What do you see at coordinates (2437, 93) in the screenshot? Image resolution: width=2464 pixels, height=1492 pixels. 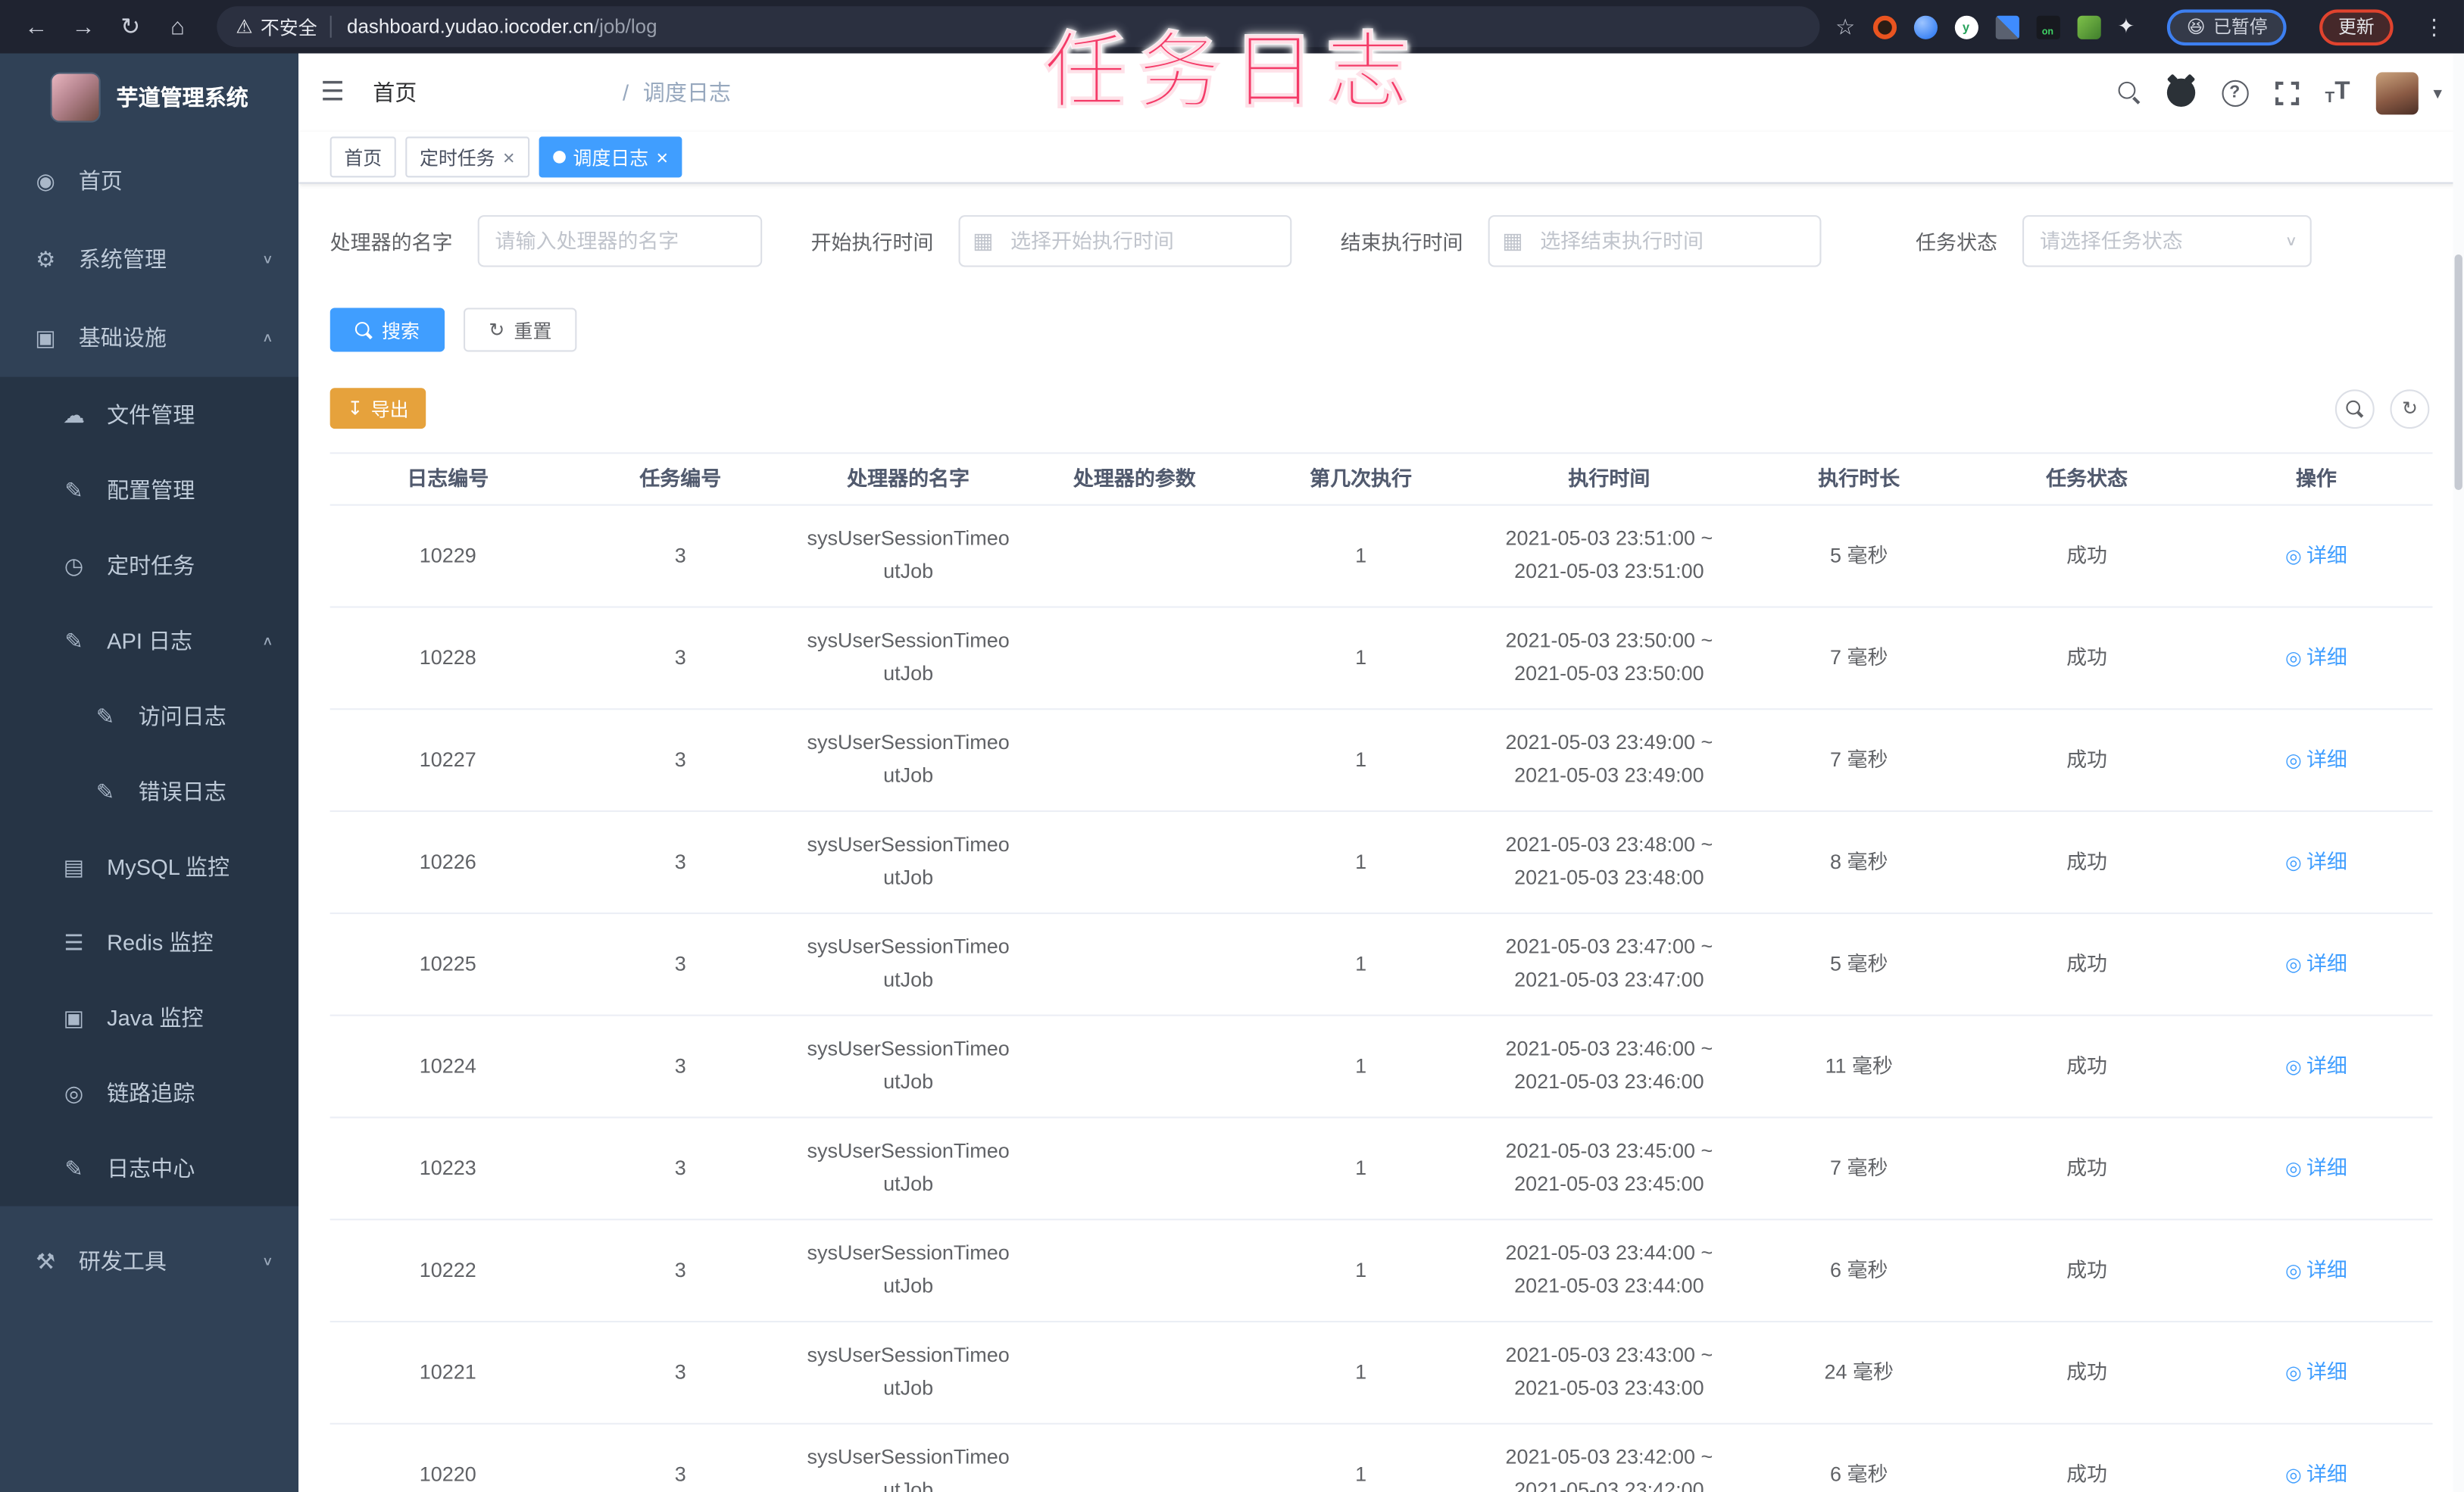 I see `caret-down-icon: ▾` at bounding box center [2437, 93].